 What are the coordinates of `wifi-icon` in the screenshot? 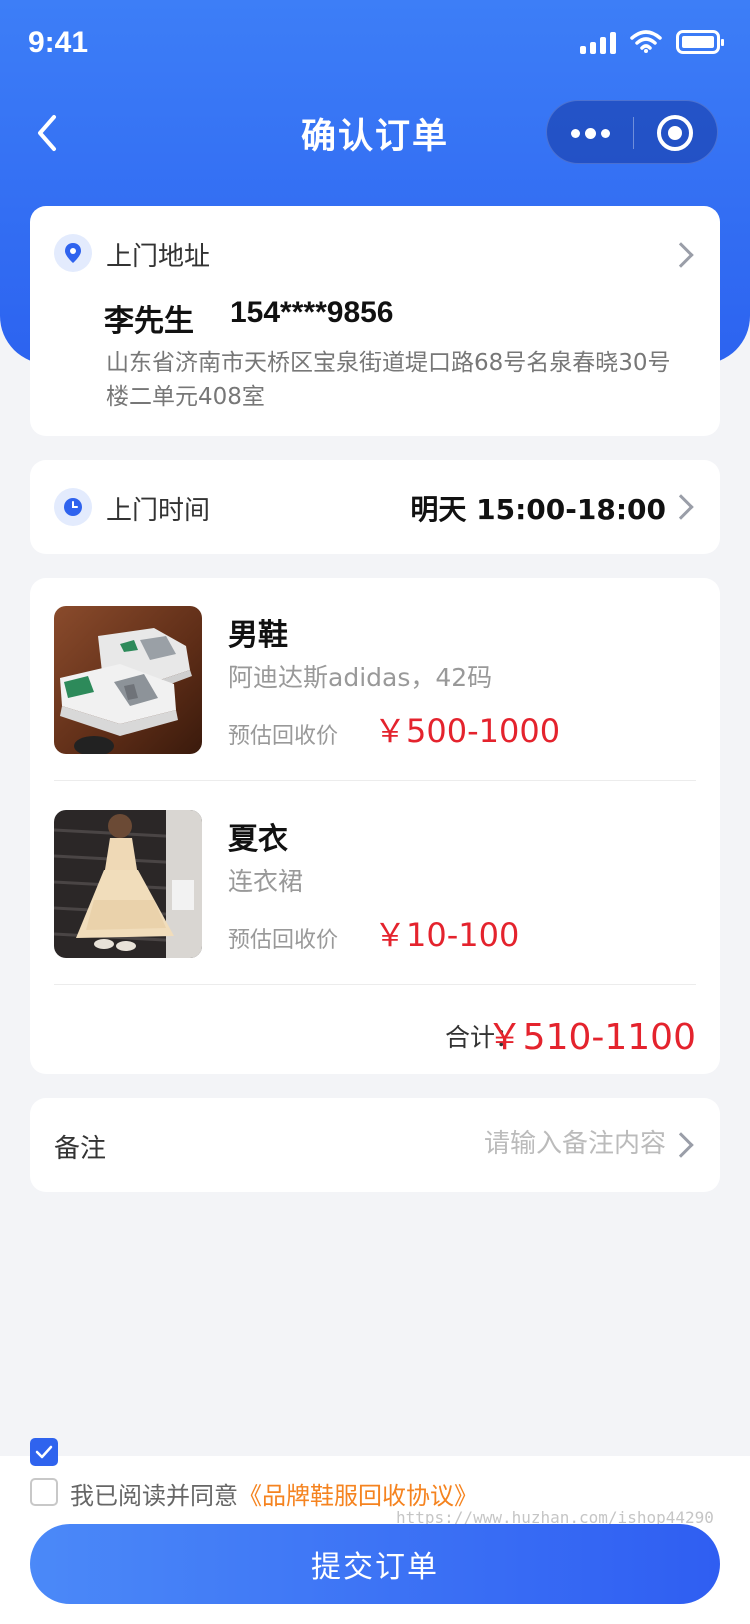 It's located at (646, 41).